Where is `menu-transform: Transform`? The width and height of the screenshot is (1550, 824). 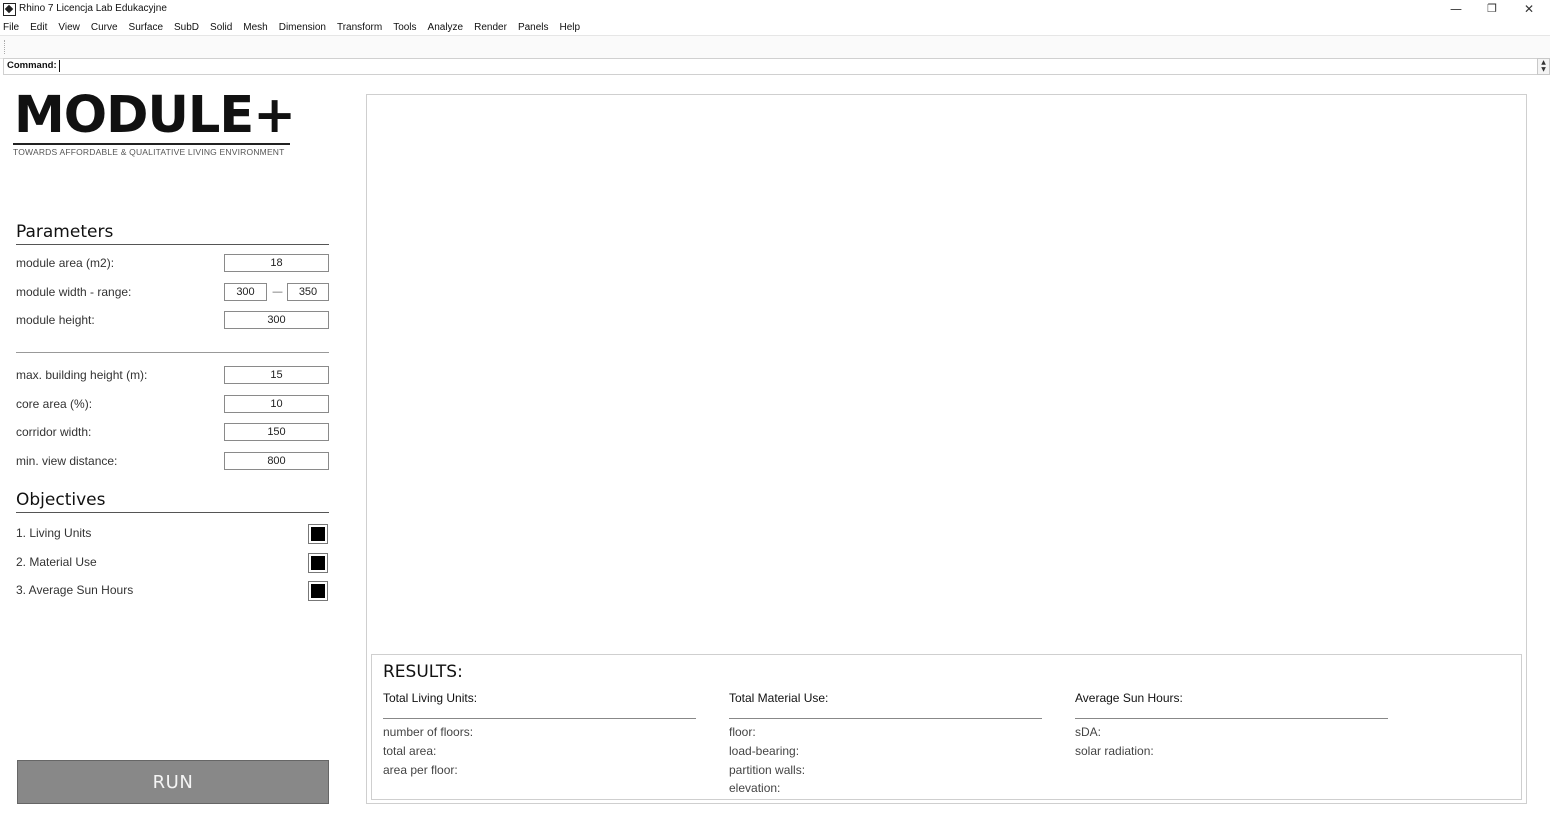 menu-transform: Transform is located at coordinates (359, 27).